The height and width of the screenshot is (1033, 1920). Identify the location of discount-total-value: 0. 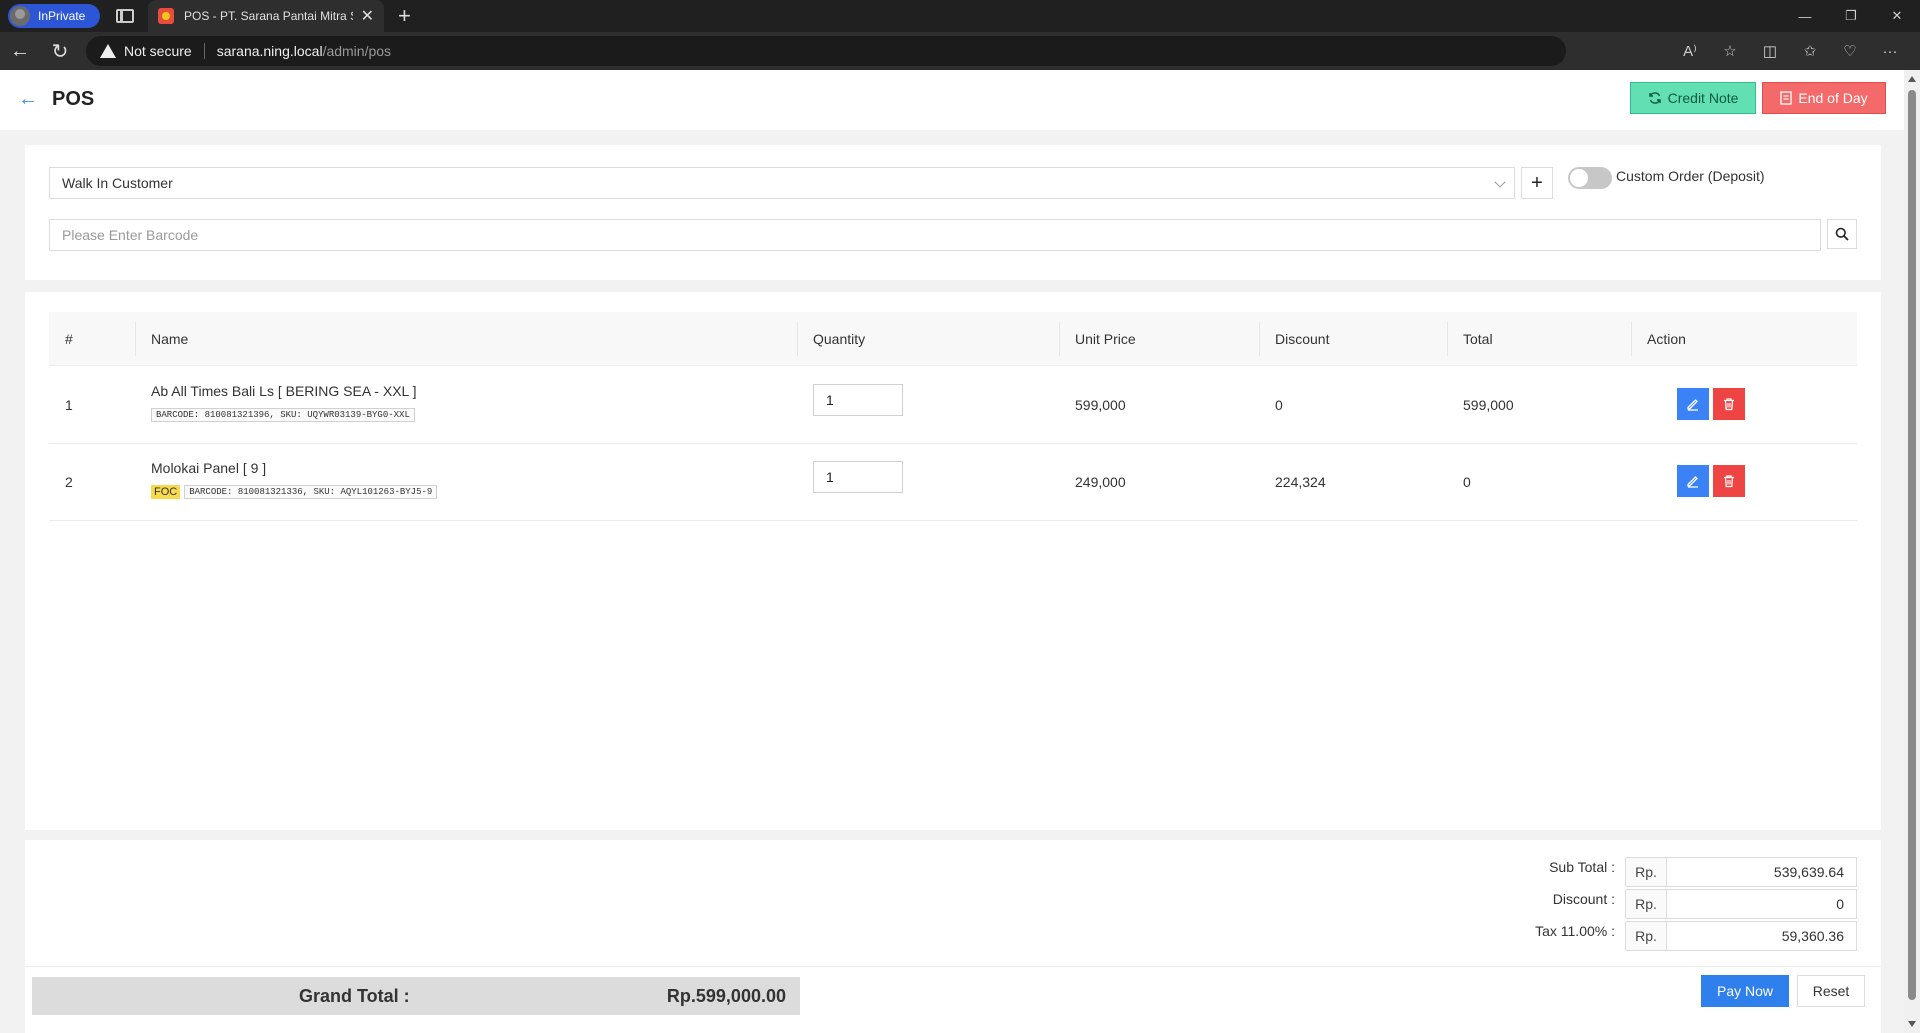
(1762, 904).